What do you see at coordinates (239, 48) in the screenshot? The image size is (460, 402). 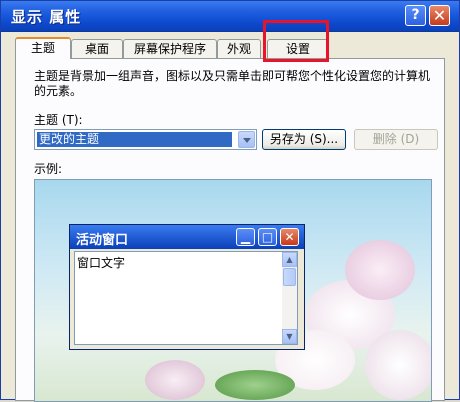 I see `tab-appearance: 外观` at bounding box center [239, 48].